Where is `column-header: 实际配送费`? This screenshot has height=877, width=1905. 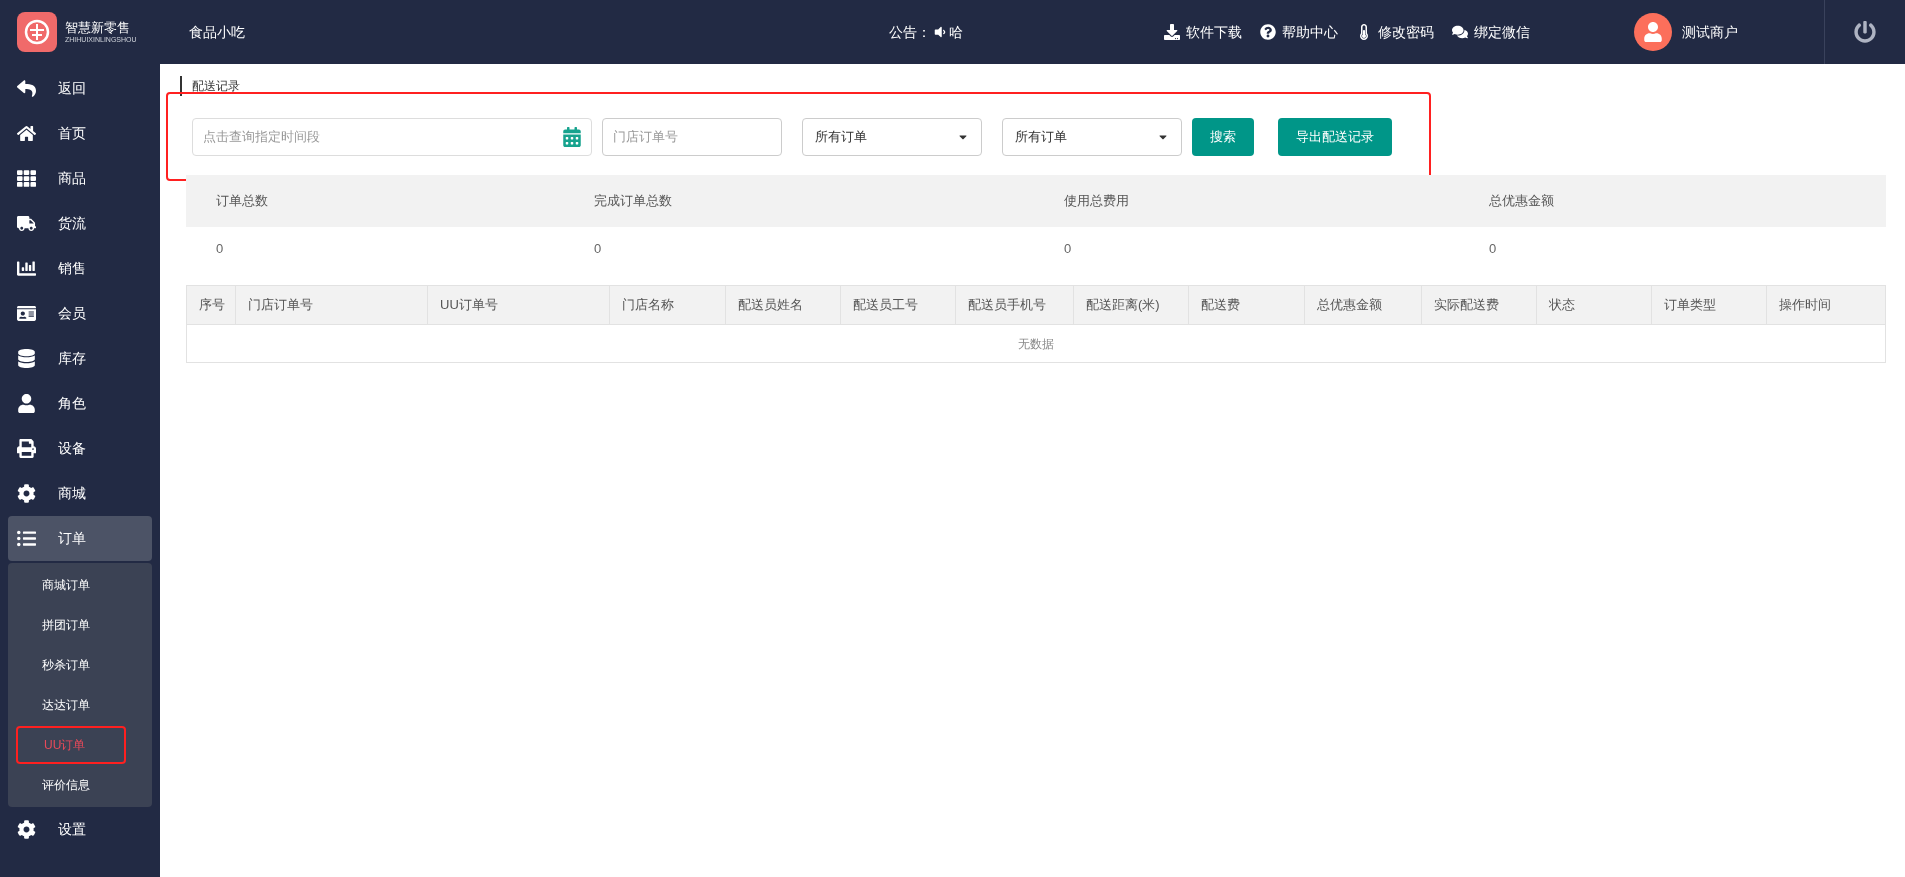
column-header: 实际配送费 is located at coordinates (1479, 305).